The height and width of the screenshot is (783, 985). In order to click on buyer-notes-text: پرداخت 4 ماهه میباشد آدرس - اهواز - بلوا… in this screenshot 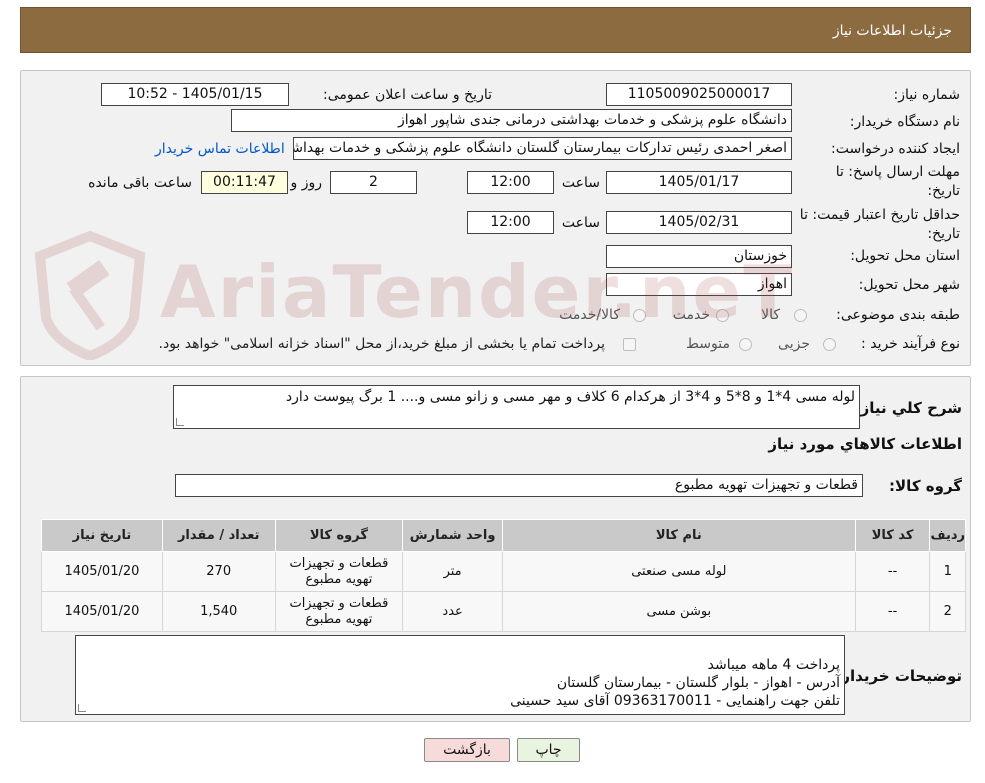, I will do `click(675, 683)`.